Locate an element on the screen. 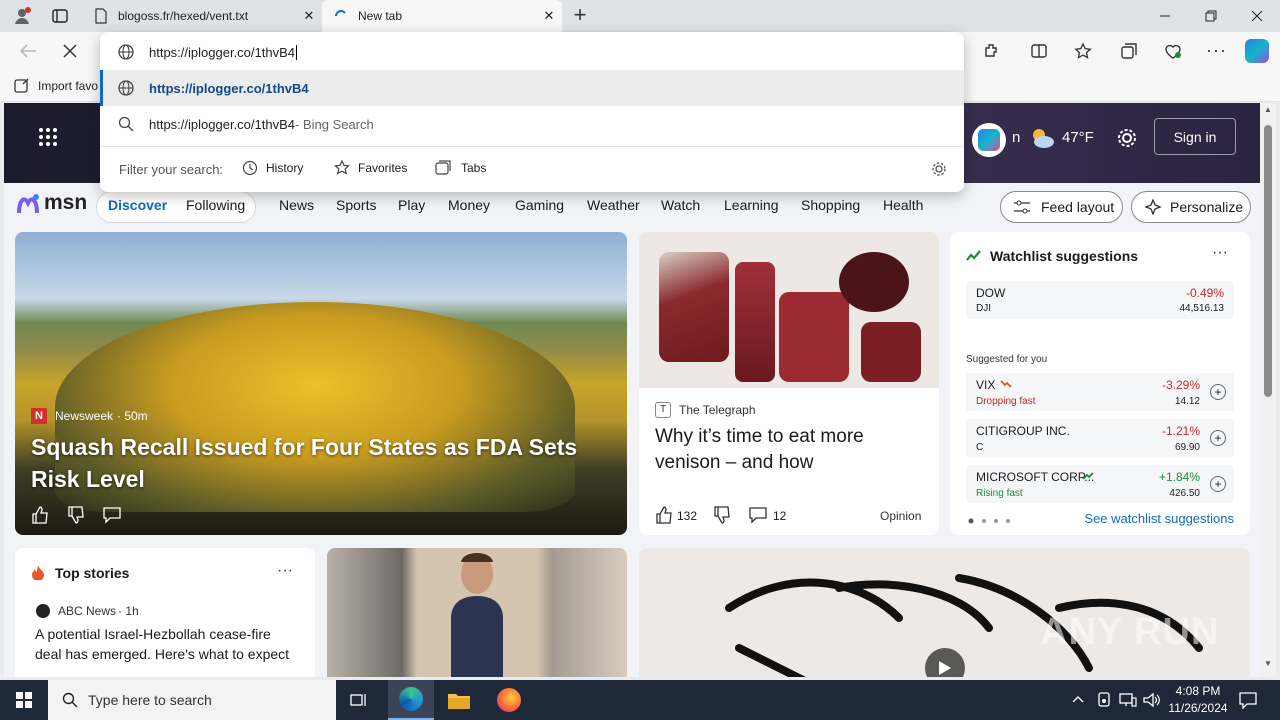 This screenshot has height=720, width=1280. split-screen-icon is located at coordinates (1039, 51).